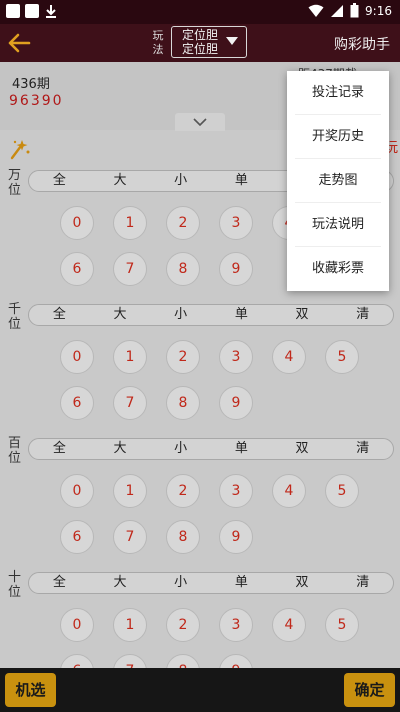  Describe the element at coordinates (15, 183) in the screenshot. I see `position-label: 万位` at that location.